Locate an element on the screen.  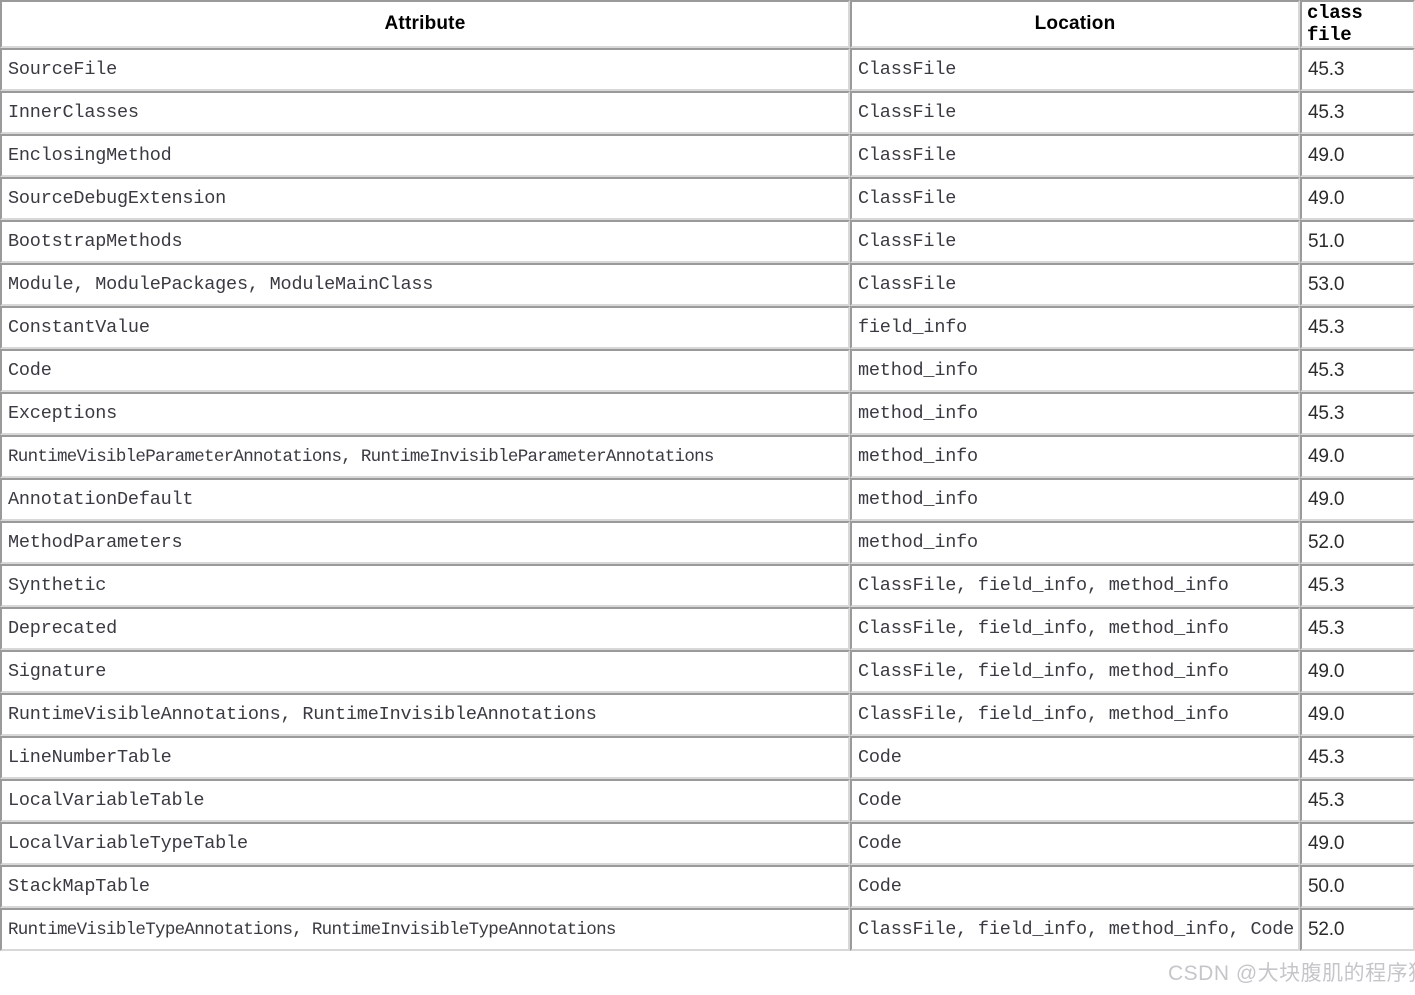
column-header-class-file-version: class file is located at coordinates (1357, 24).